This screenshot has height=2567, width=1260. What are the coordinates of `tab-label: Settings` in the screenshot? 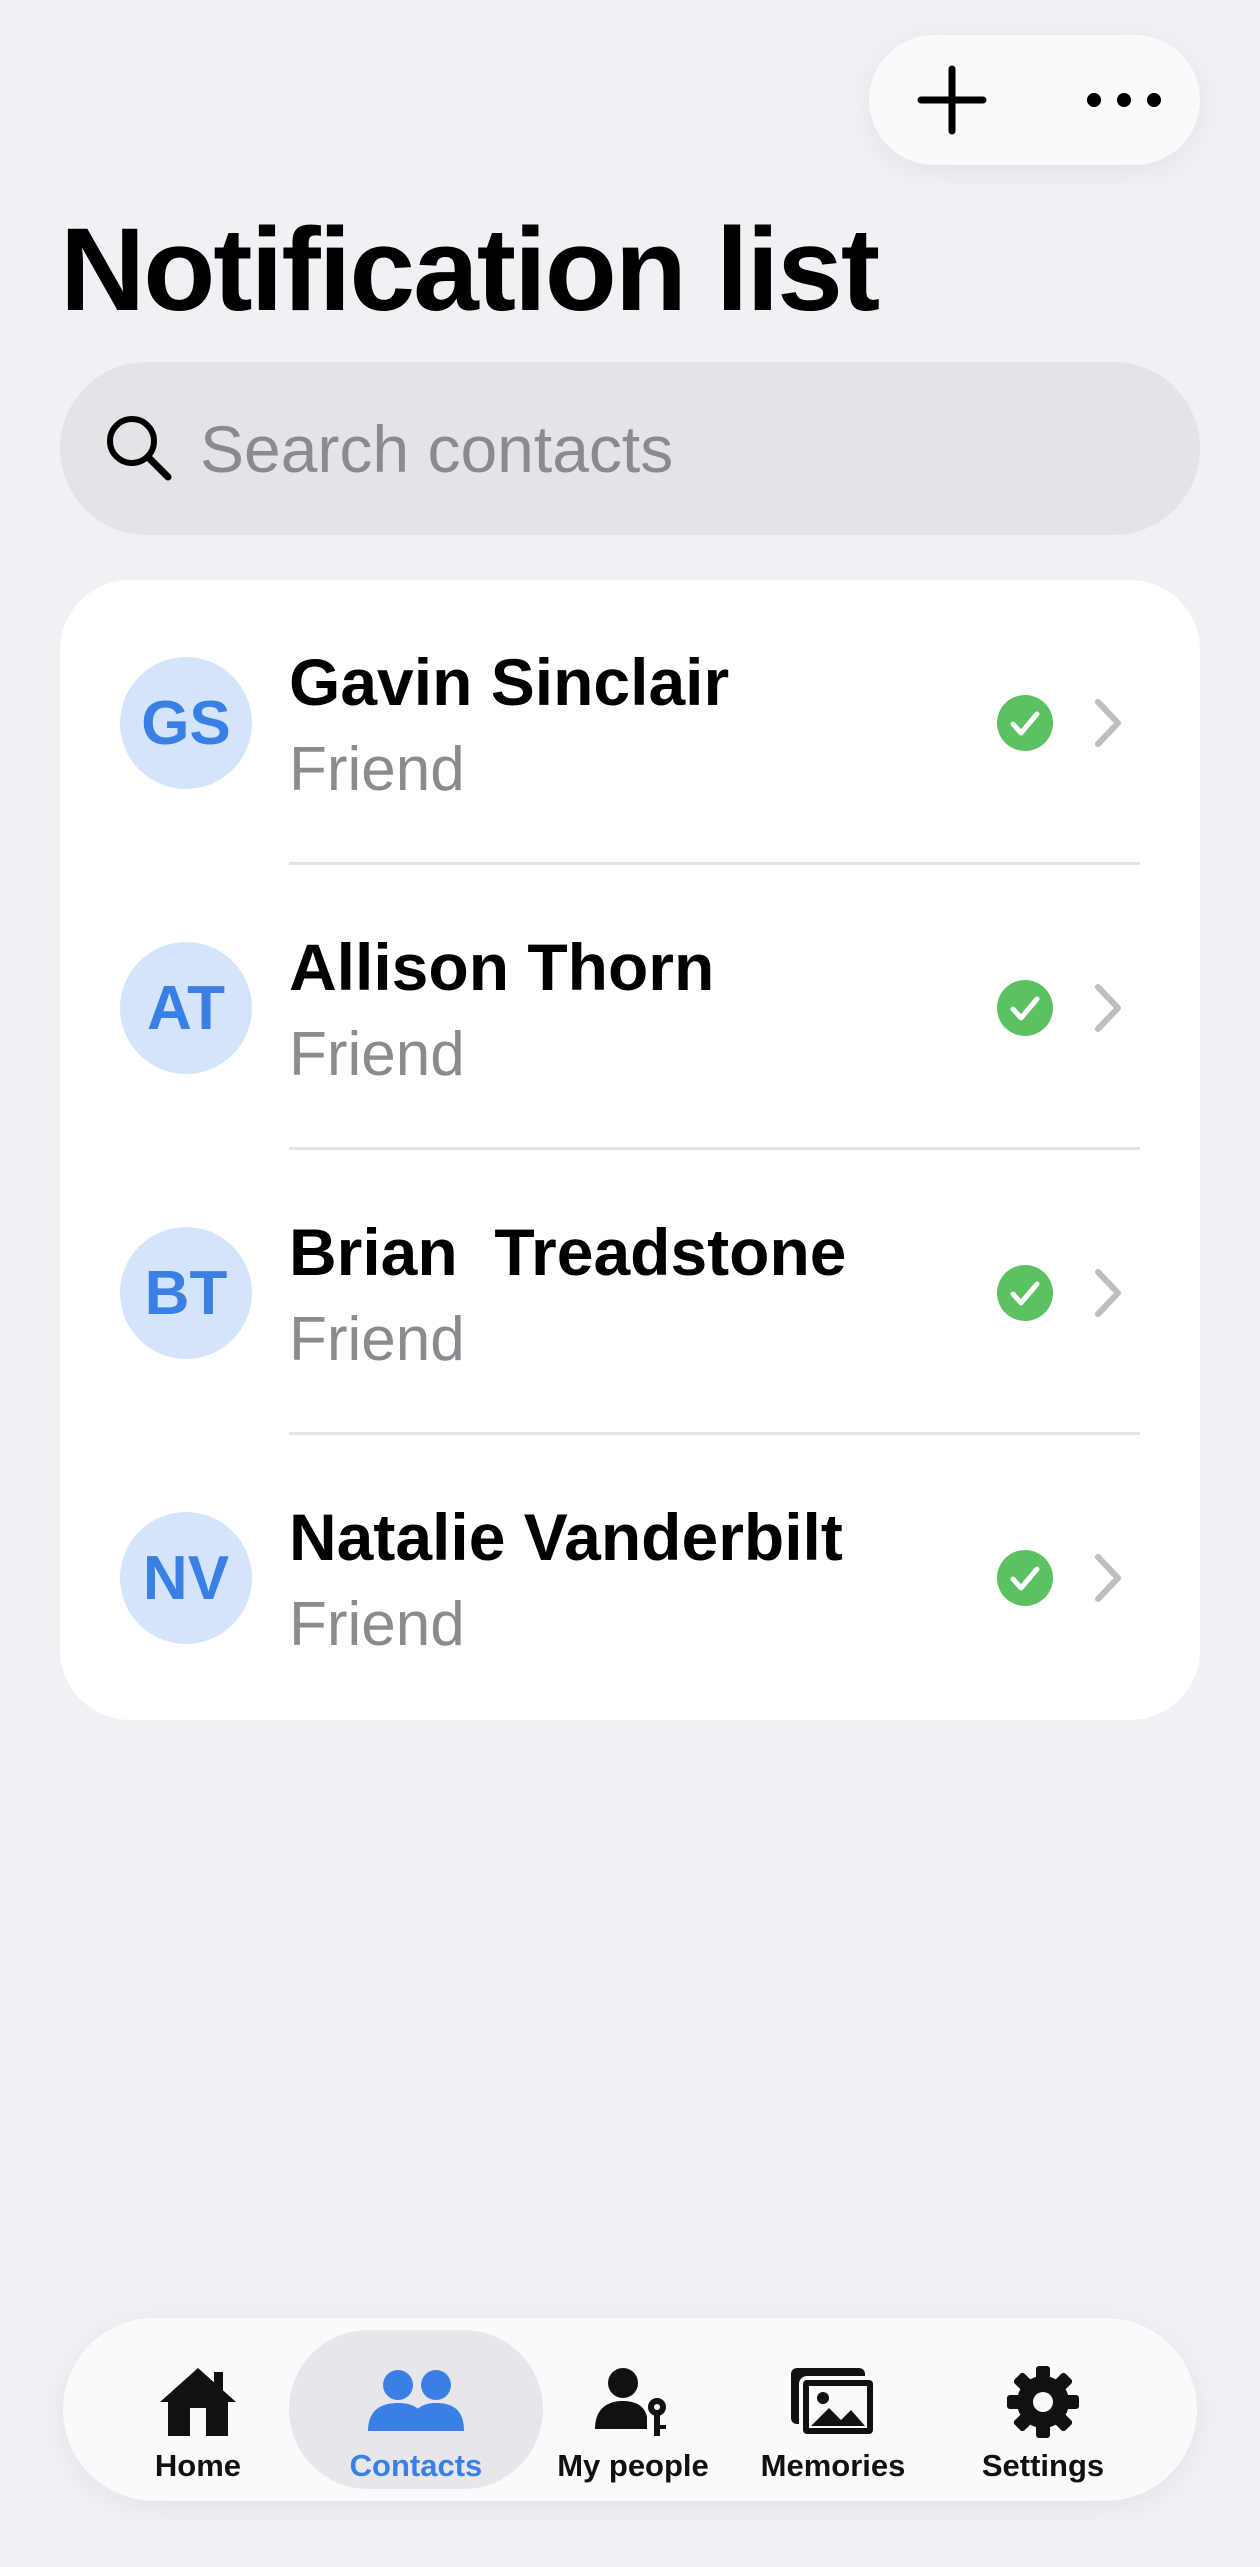 It's located at (1043, 2465).